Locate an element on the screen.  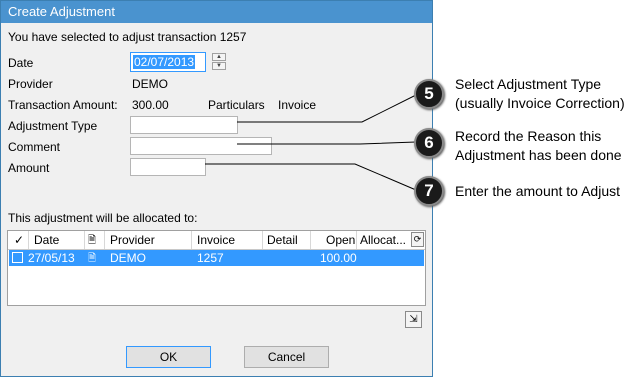
callout-text-7: Enter the amount to Adjust is located at coordinates (537, 191).